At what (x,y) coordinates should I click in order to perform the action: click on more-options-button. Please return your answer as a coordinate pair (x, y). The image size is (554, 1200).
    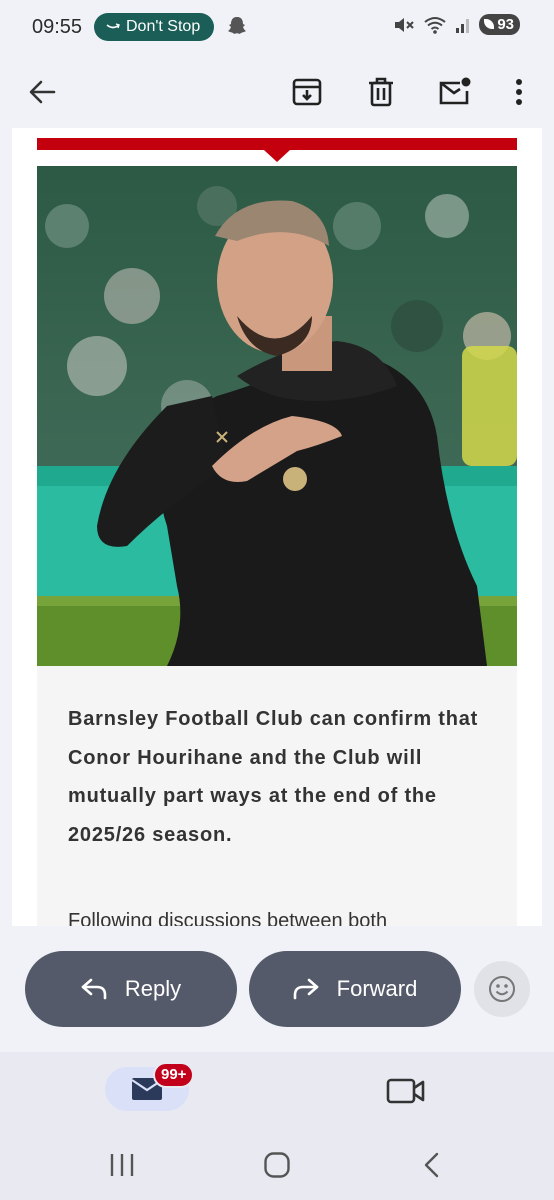
    Looking at the image, I should click on (519, 92).